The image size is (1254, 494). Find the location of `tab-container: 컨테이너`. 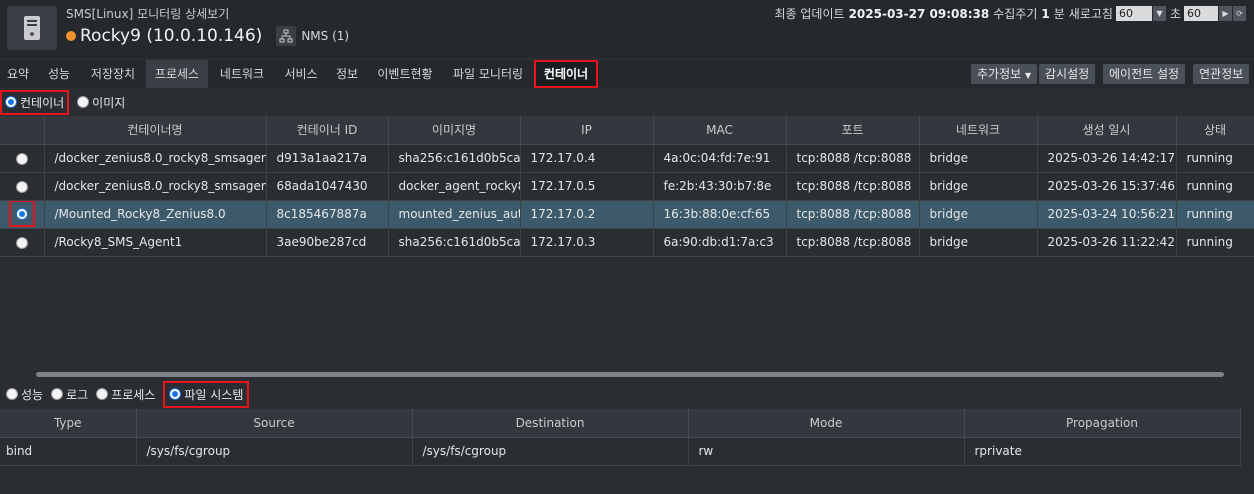

tab-container: 컨테이너 is located at coordinates (566, 74).